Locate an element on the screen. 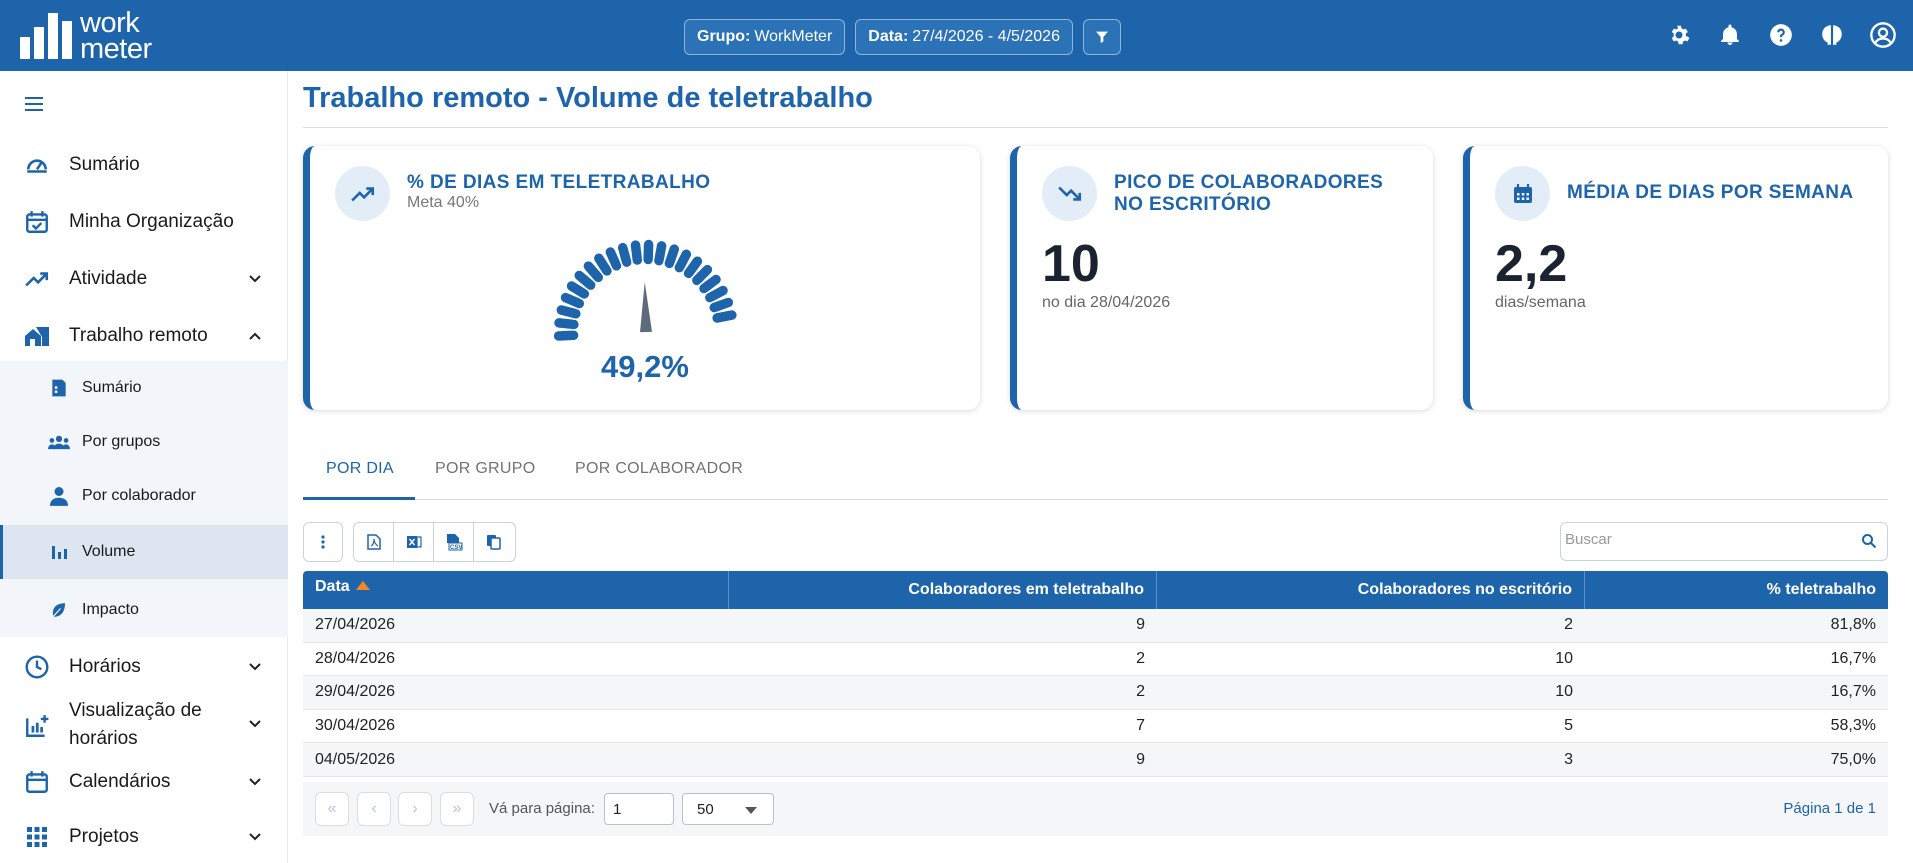  workmeter-logo: work meter is located at coordinates (86, 36).